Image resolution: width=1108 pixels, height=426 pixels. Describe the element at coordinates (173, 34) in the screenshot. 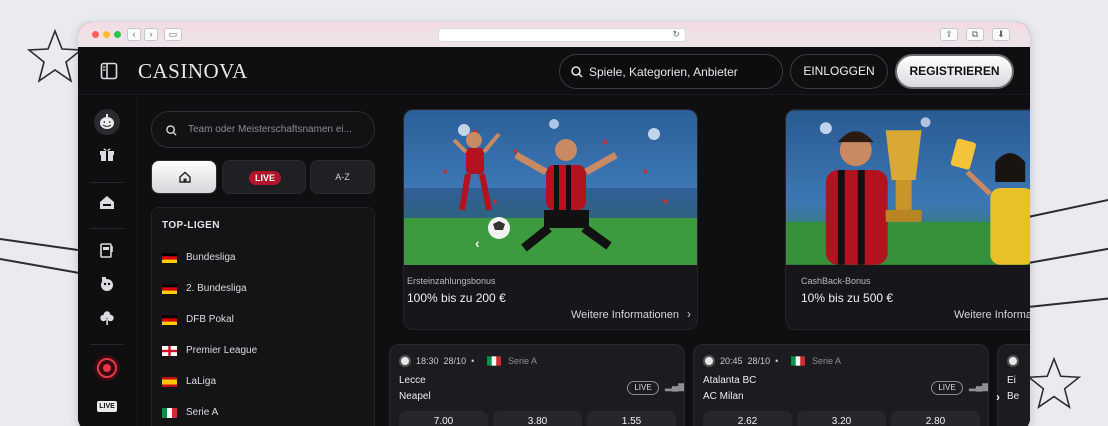

I see `sidebar-toggle-icon: ▭` at that location.